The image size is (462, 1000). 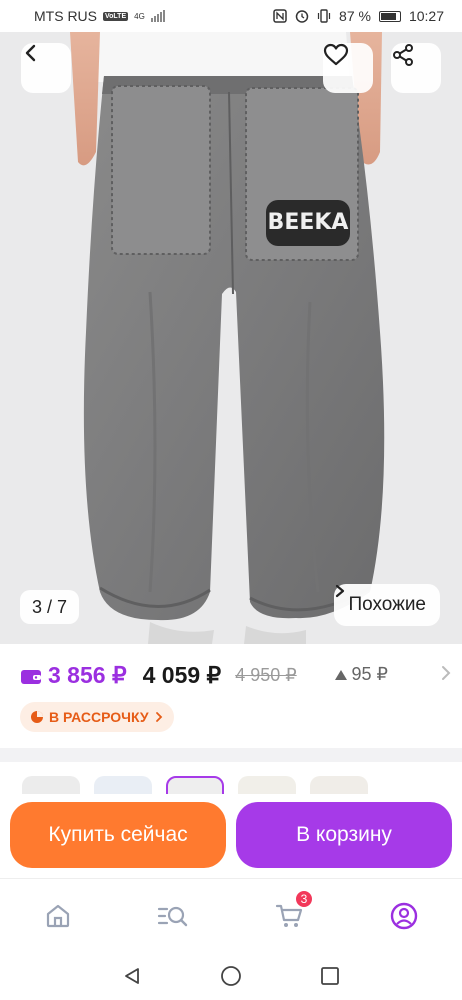 I want to click on carrier-name: MTS RUS, so click(x=65, y=16).